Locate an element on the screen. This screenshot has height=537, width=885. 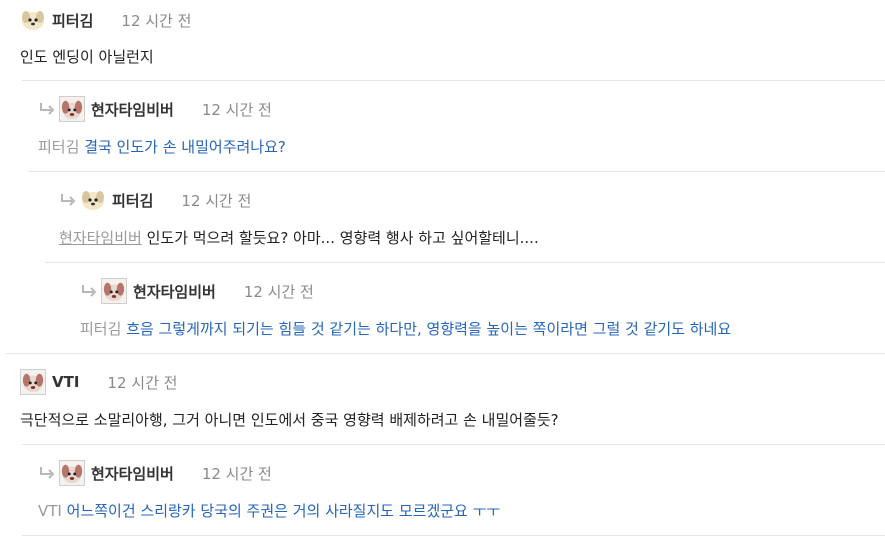
comment-text: 인도 엔딩이 아닐런지 is located at coordinates (87, 57).